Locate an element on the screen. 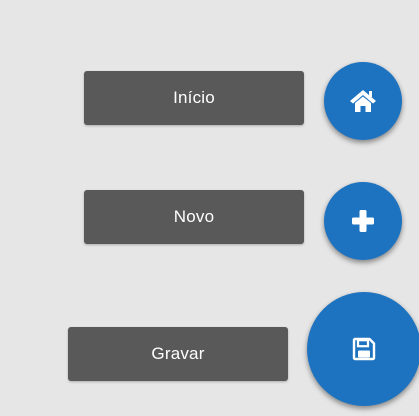 The image size is (419, 416). new-label-text: Novo is located at coordinates (194, 216).